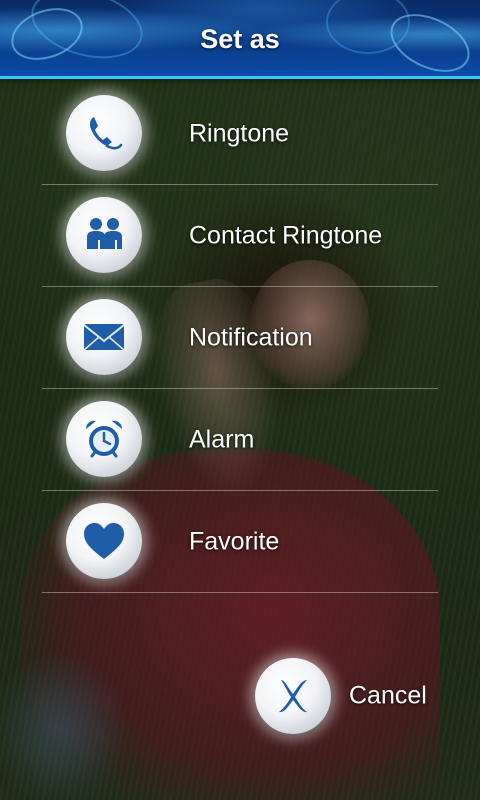 This screenshot has height=800, width=480. Describe the element at coordinates (222, 439) in the screenshot. I see `menu-item-label: Alarm` at that location.